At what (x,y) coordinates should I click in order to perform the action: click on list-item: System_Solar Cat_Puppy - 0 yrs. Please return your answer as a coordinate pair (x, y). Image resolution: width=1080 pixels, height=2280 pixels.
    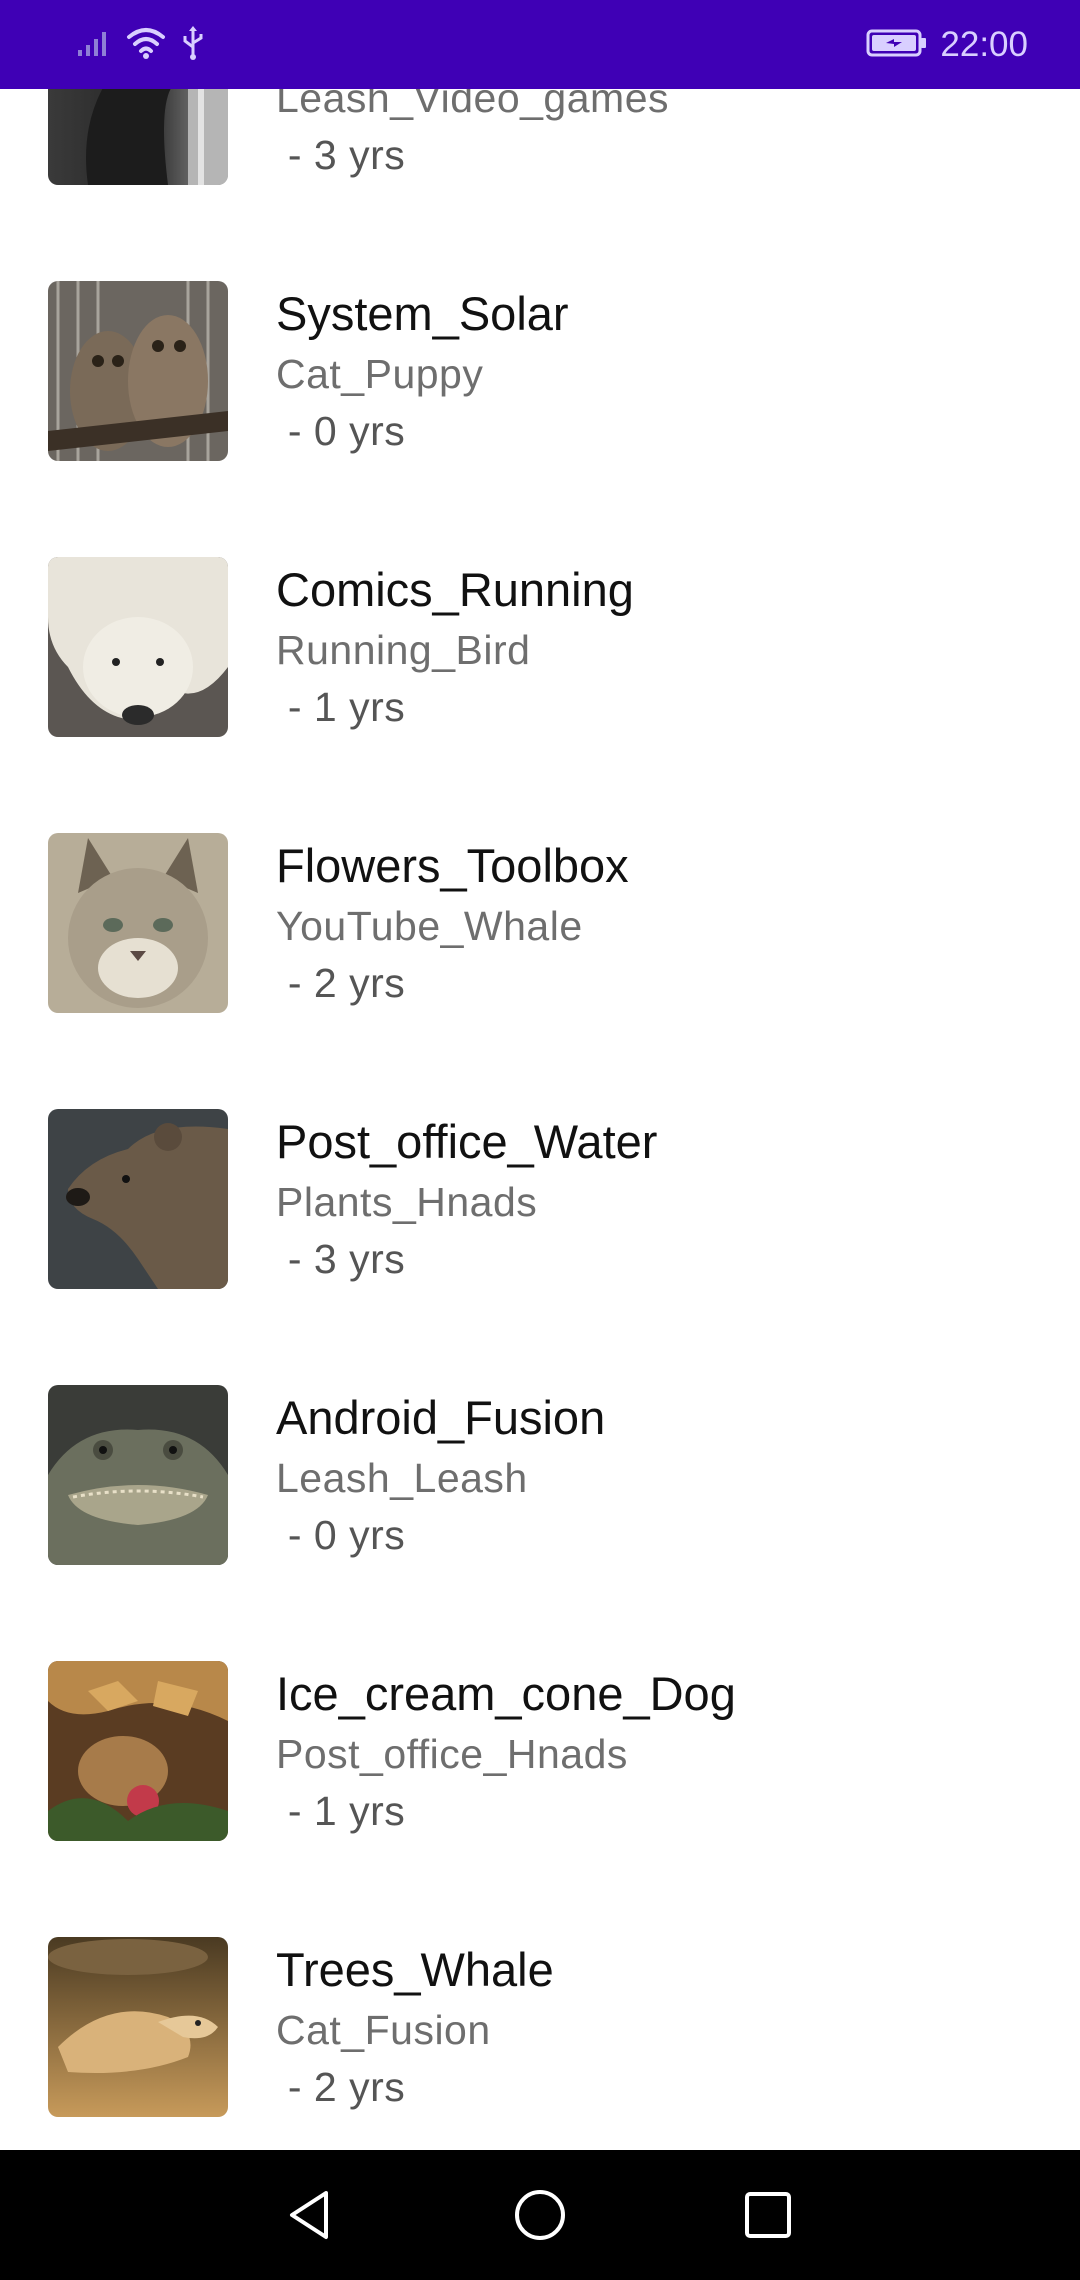
    Looking at the image, I should click on (540, 372).